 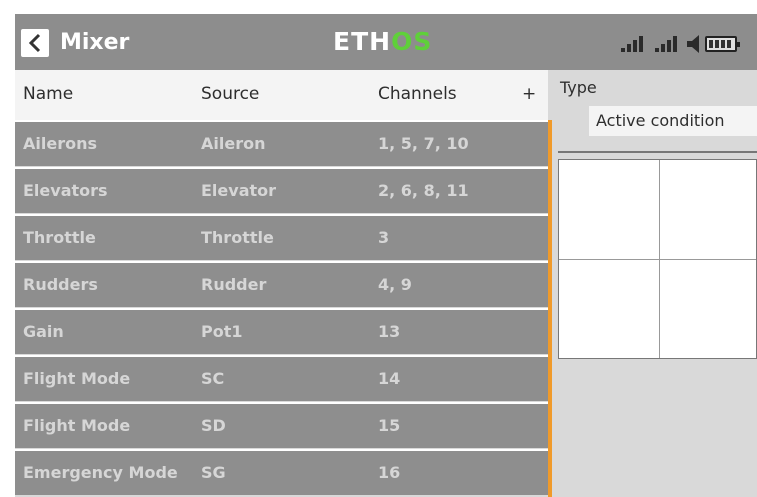 I want to click on type-select: Active condition, so click(x=673, y=121).